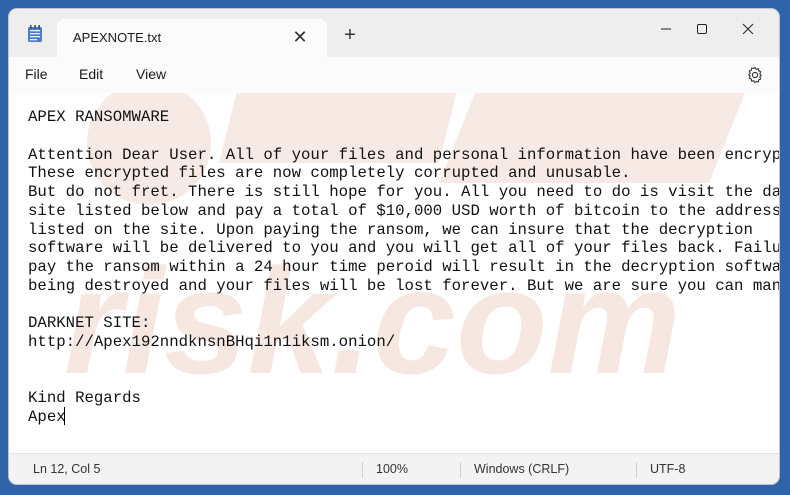  I want to click on cursor-position: Ln 12, Col 5, so click(67, 469).